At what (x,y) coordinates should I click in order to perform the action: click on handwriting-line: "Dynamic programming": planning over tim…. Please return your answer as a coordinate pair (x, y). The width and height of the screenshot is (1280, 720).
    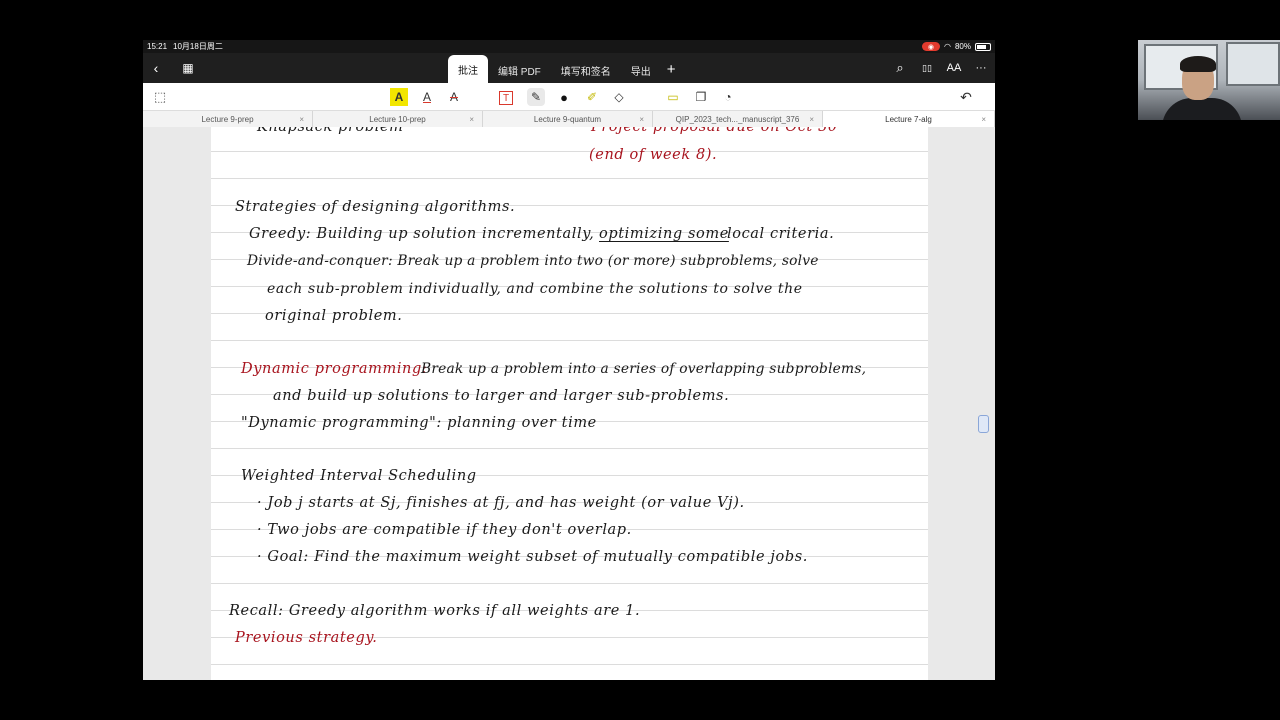
    Looking at the image, I should click on (419, 423).